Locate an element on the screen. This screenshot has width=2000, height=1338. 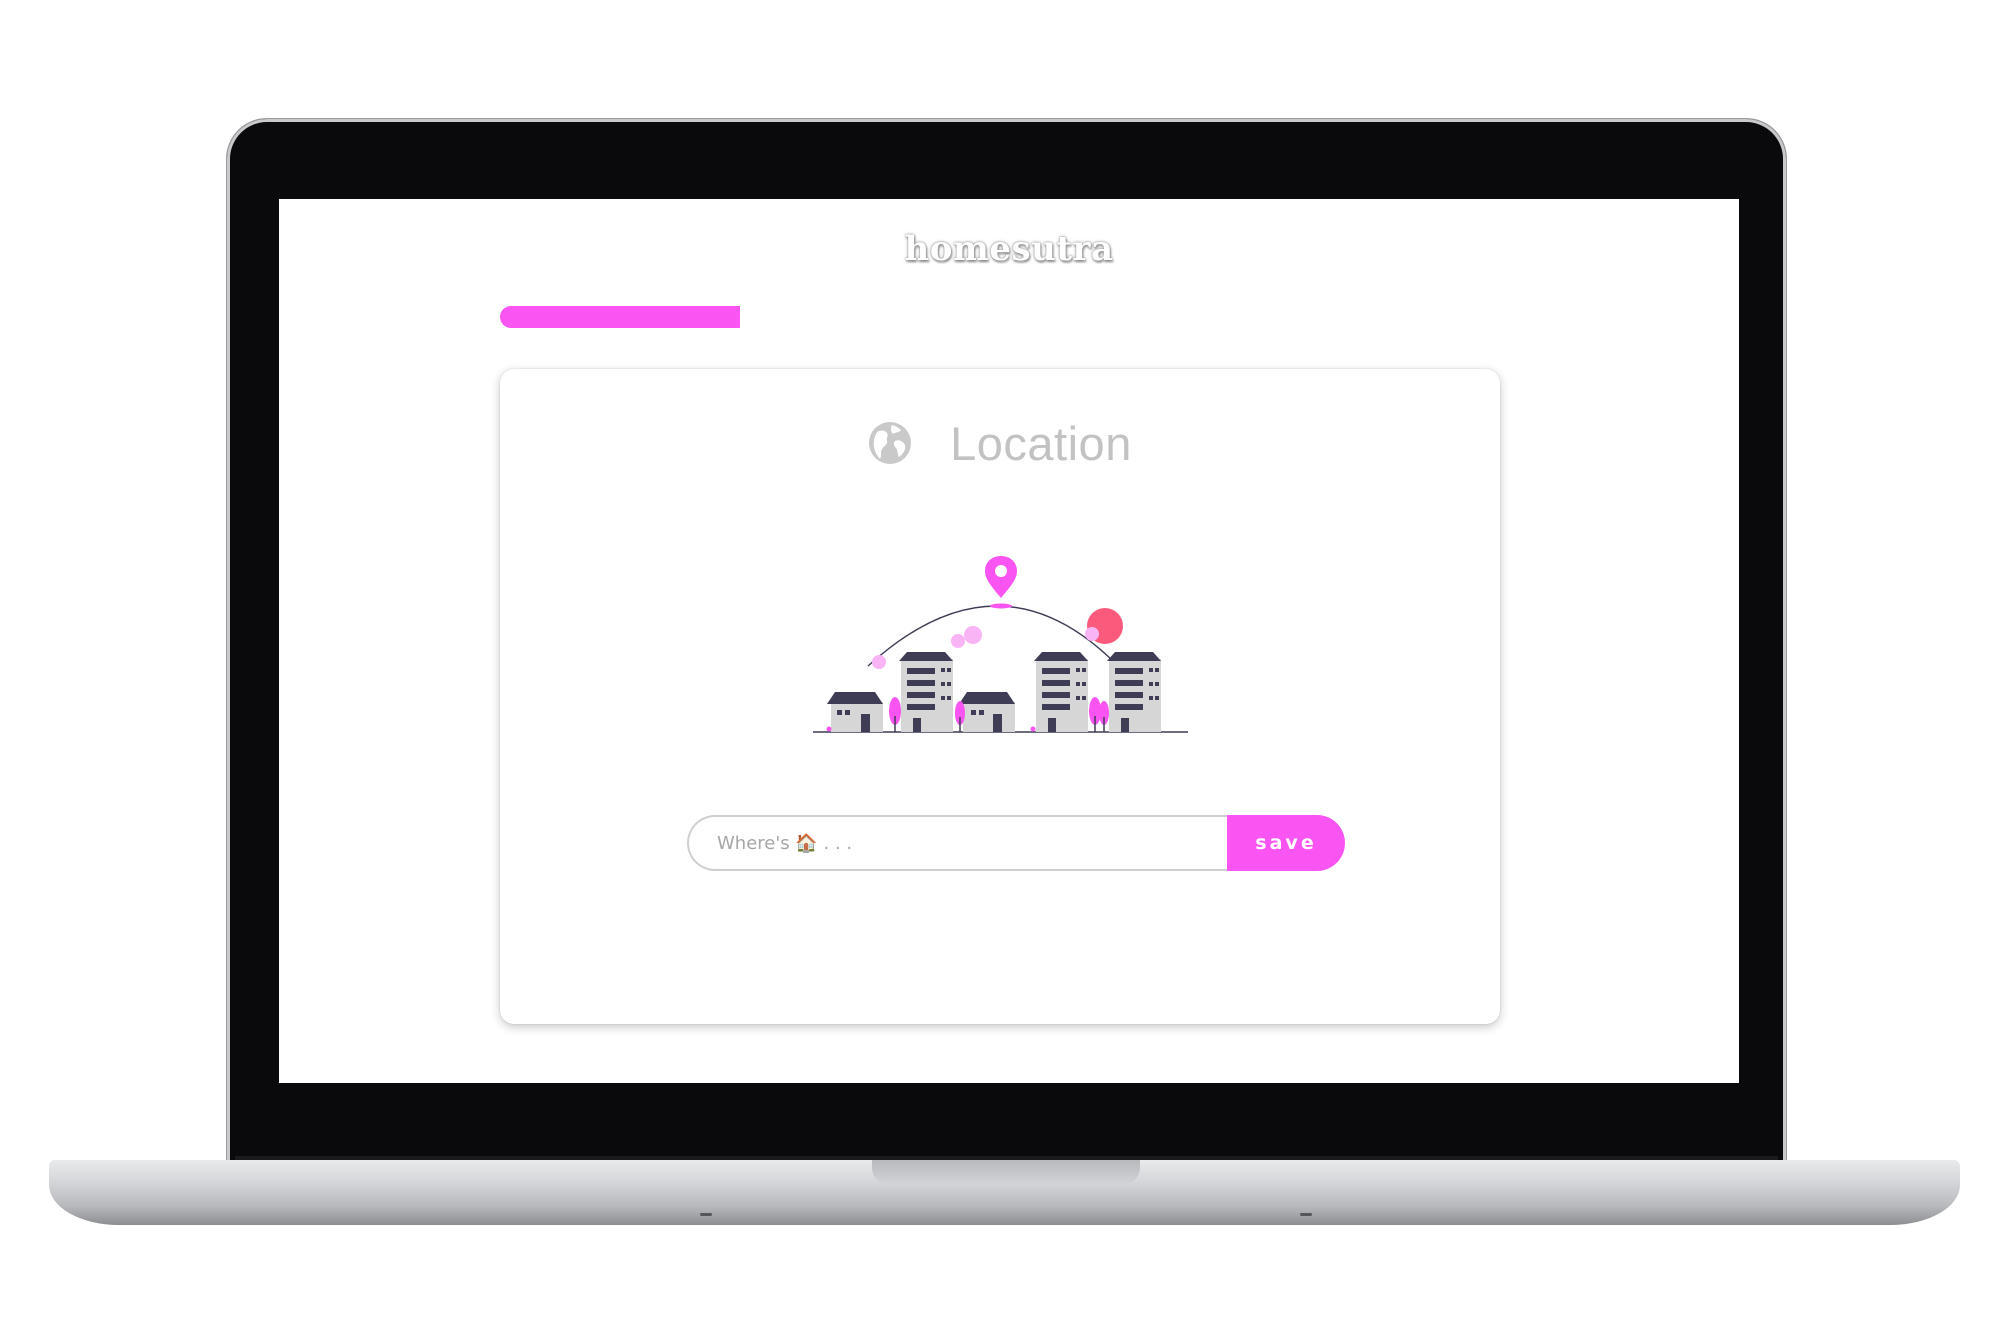
location-input is located at coordinates (957, 843).